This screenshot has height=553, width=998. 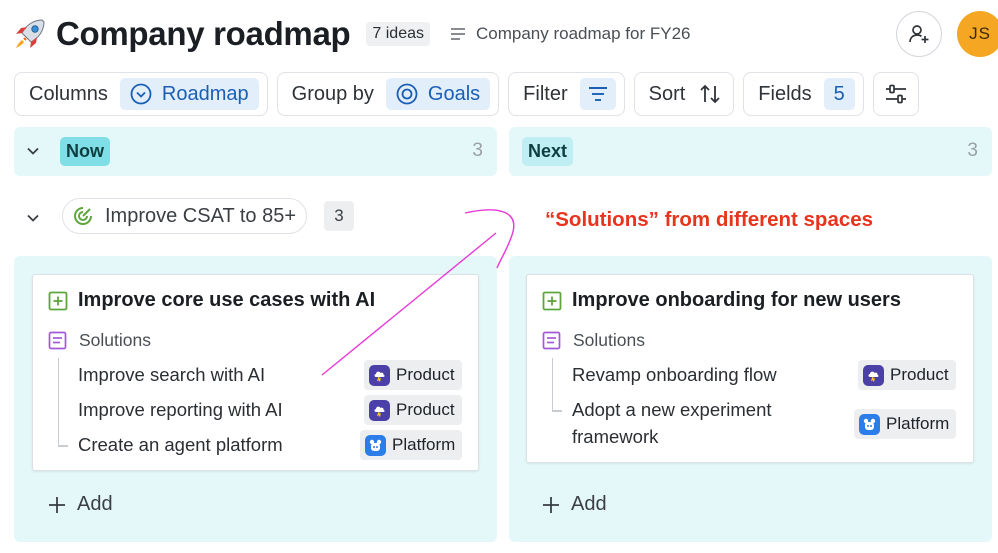 I want to click on goal-pill: Improve CSAT to 85+, so click(x=185, y=216).